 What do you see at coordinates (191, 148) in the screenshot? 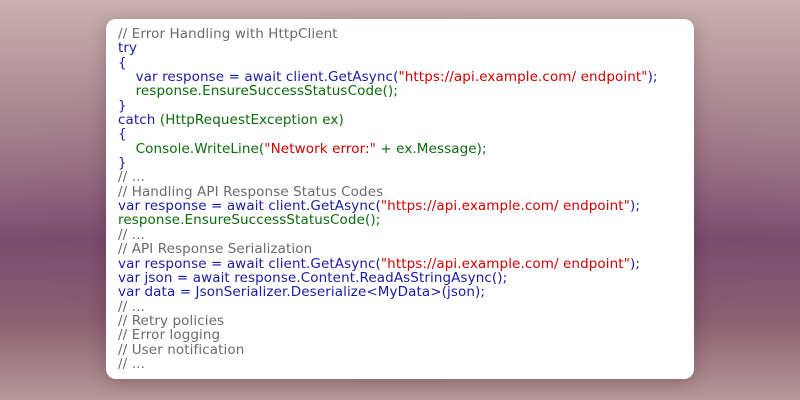
I see `code-token: Console.WriteLine(` at bounding box center [191, 148].